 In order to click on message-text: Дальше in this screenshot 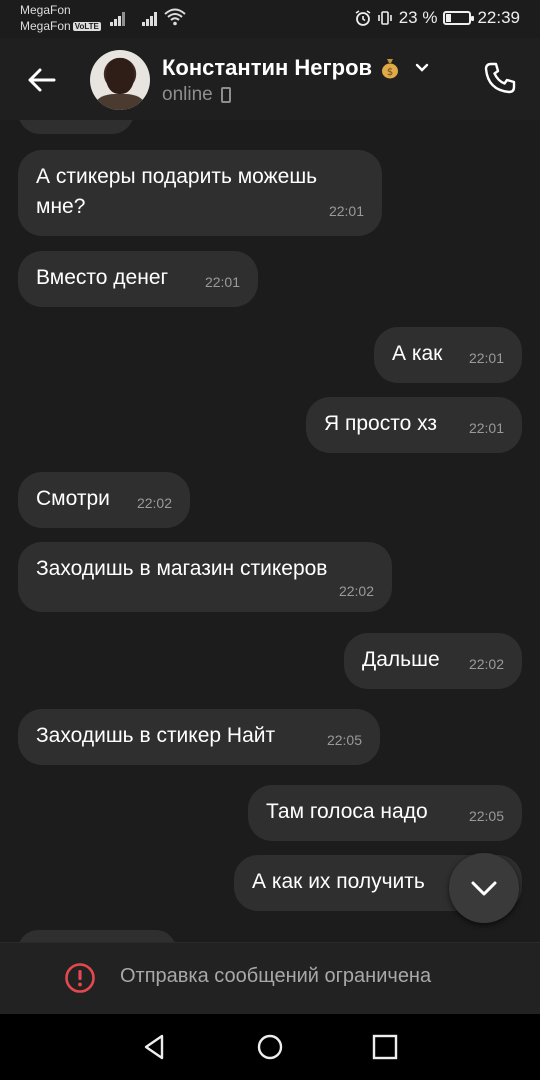, I will do `click(401, 659)`.